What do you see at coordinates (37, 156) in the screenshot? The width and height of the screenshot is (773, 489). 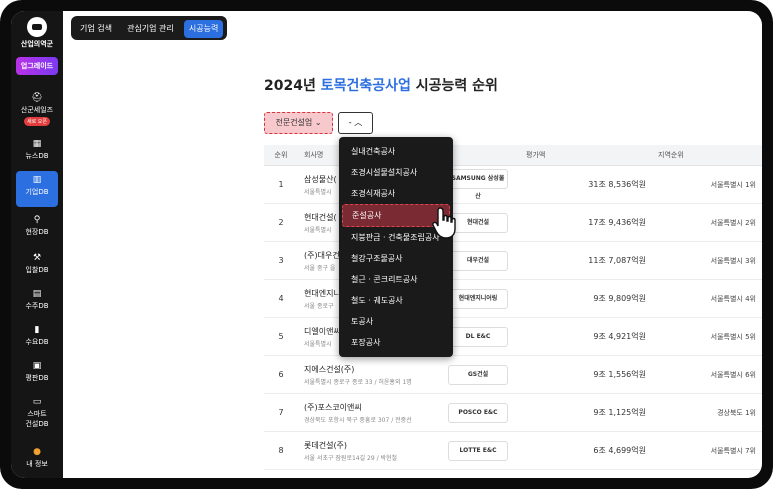 I see `sidebar-item-label: 뉴스DB` at bounding box center [37, 156].